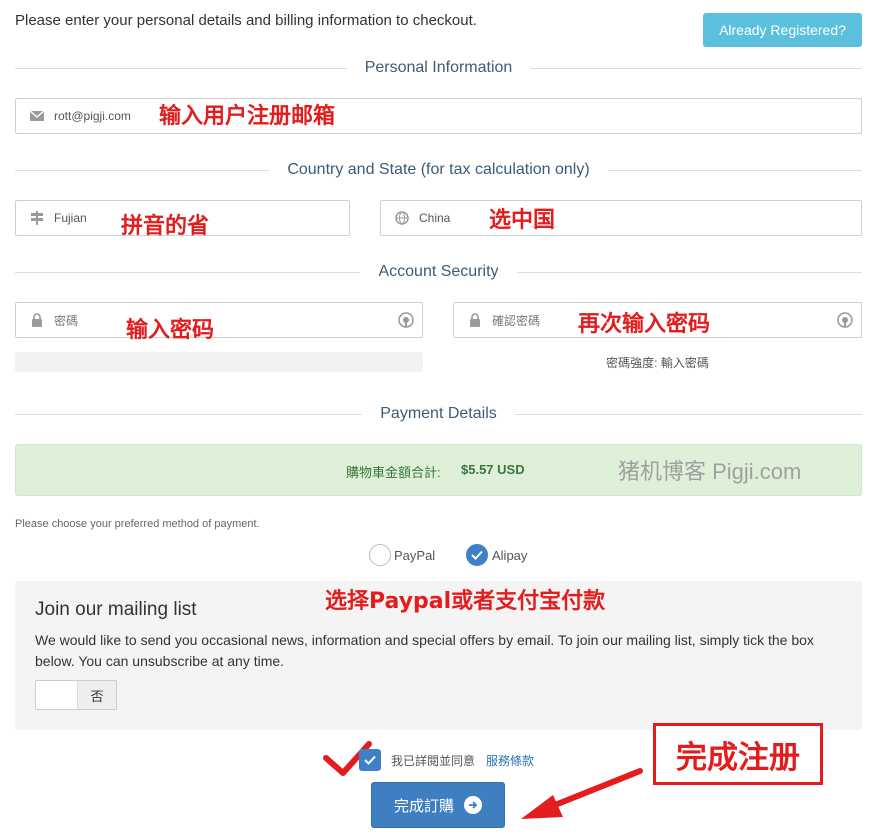  Describe the element at coordinates (516, 320) in the screenshot. I see `confirm-password-placeholder: 確認密碼` at that location.